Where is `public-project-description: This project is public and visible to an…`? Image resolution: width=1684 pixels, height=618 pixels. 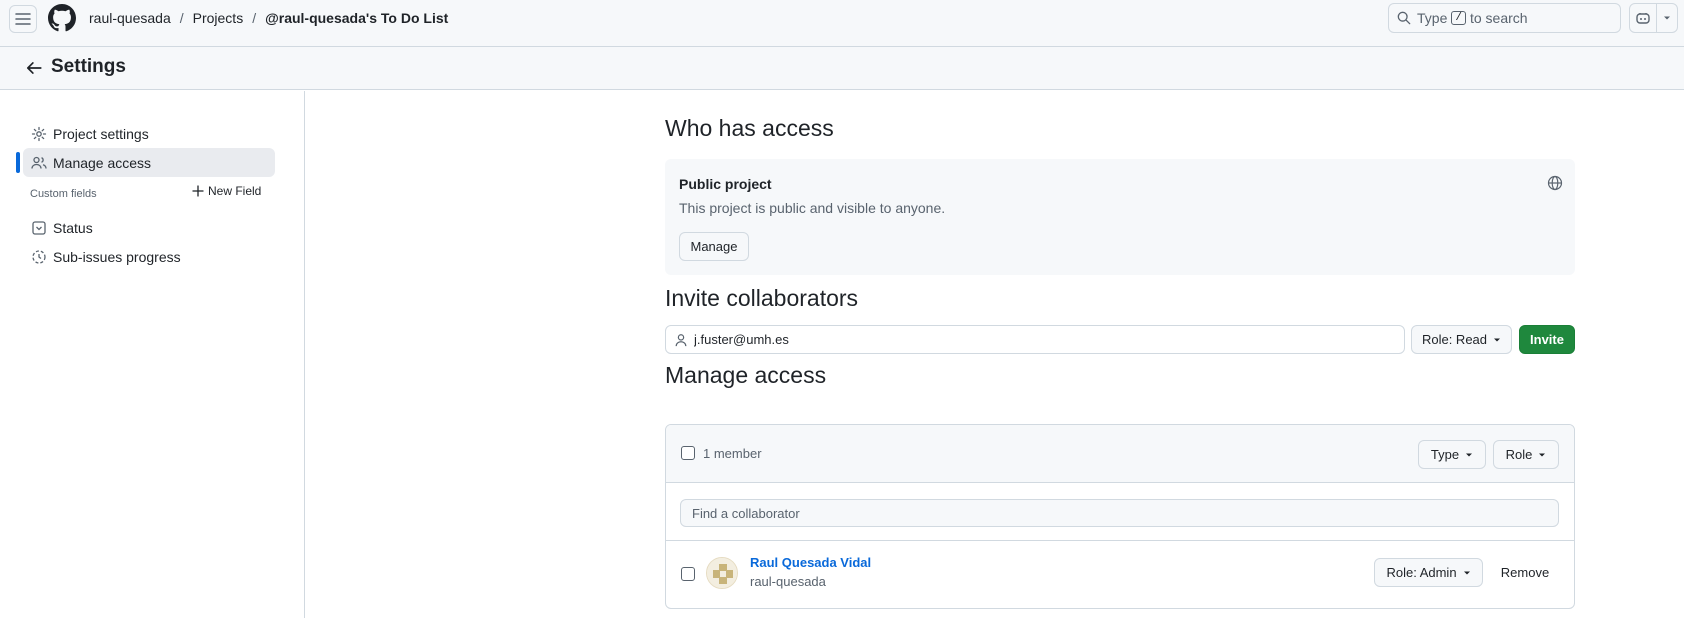 public-project-description: This project is public and visible to an… is located at coordinates (812, 208).